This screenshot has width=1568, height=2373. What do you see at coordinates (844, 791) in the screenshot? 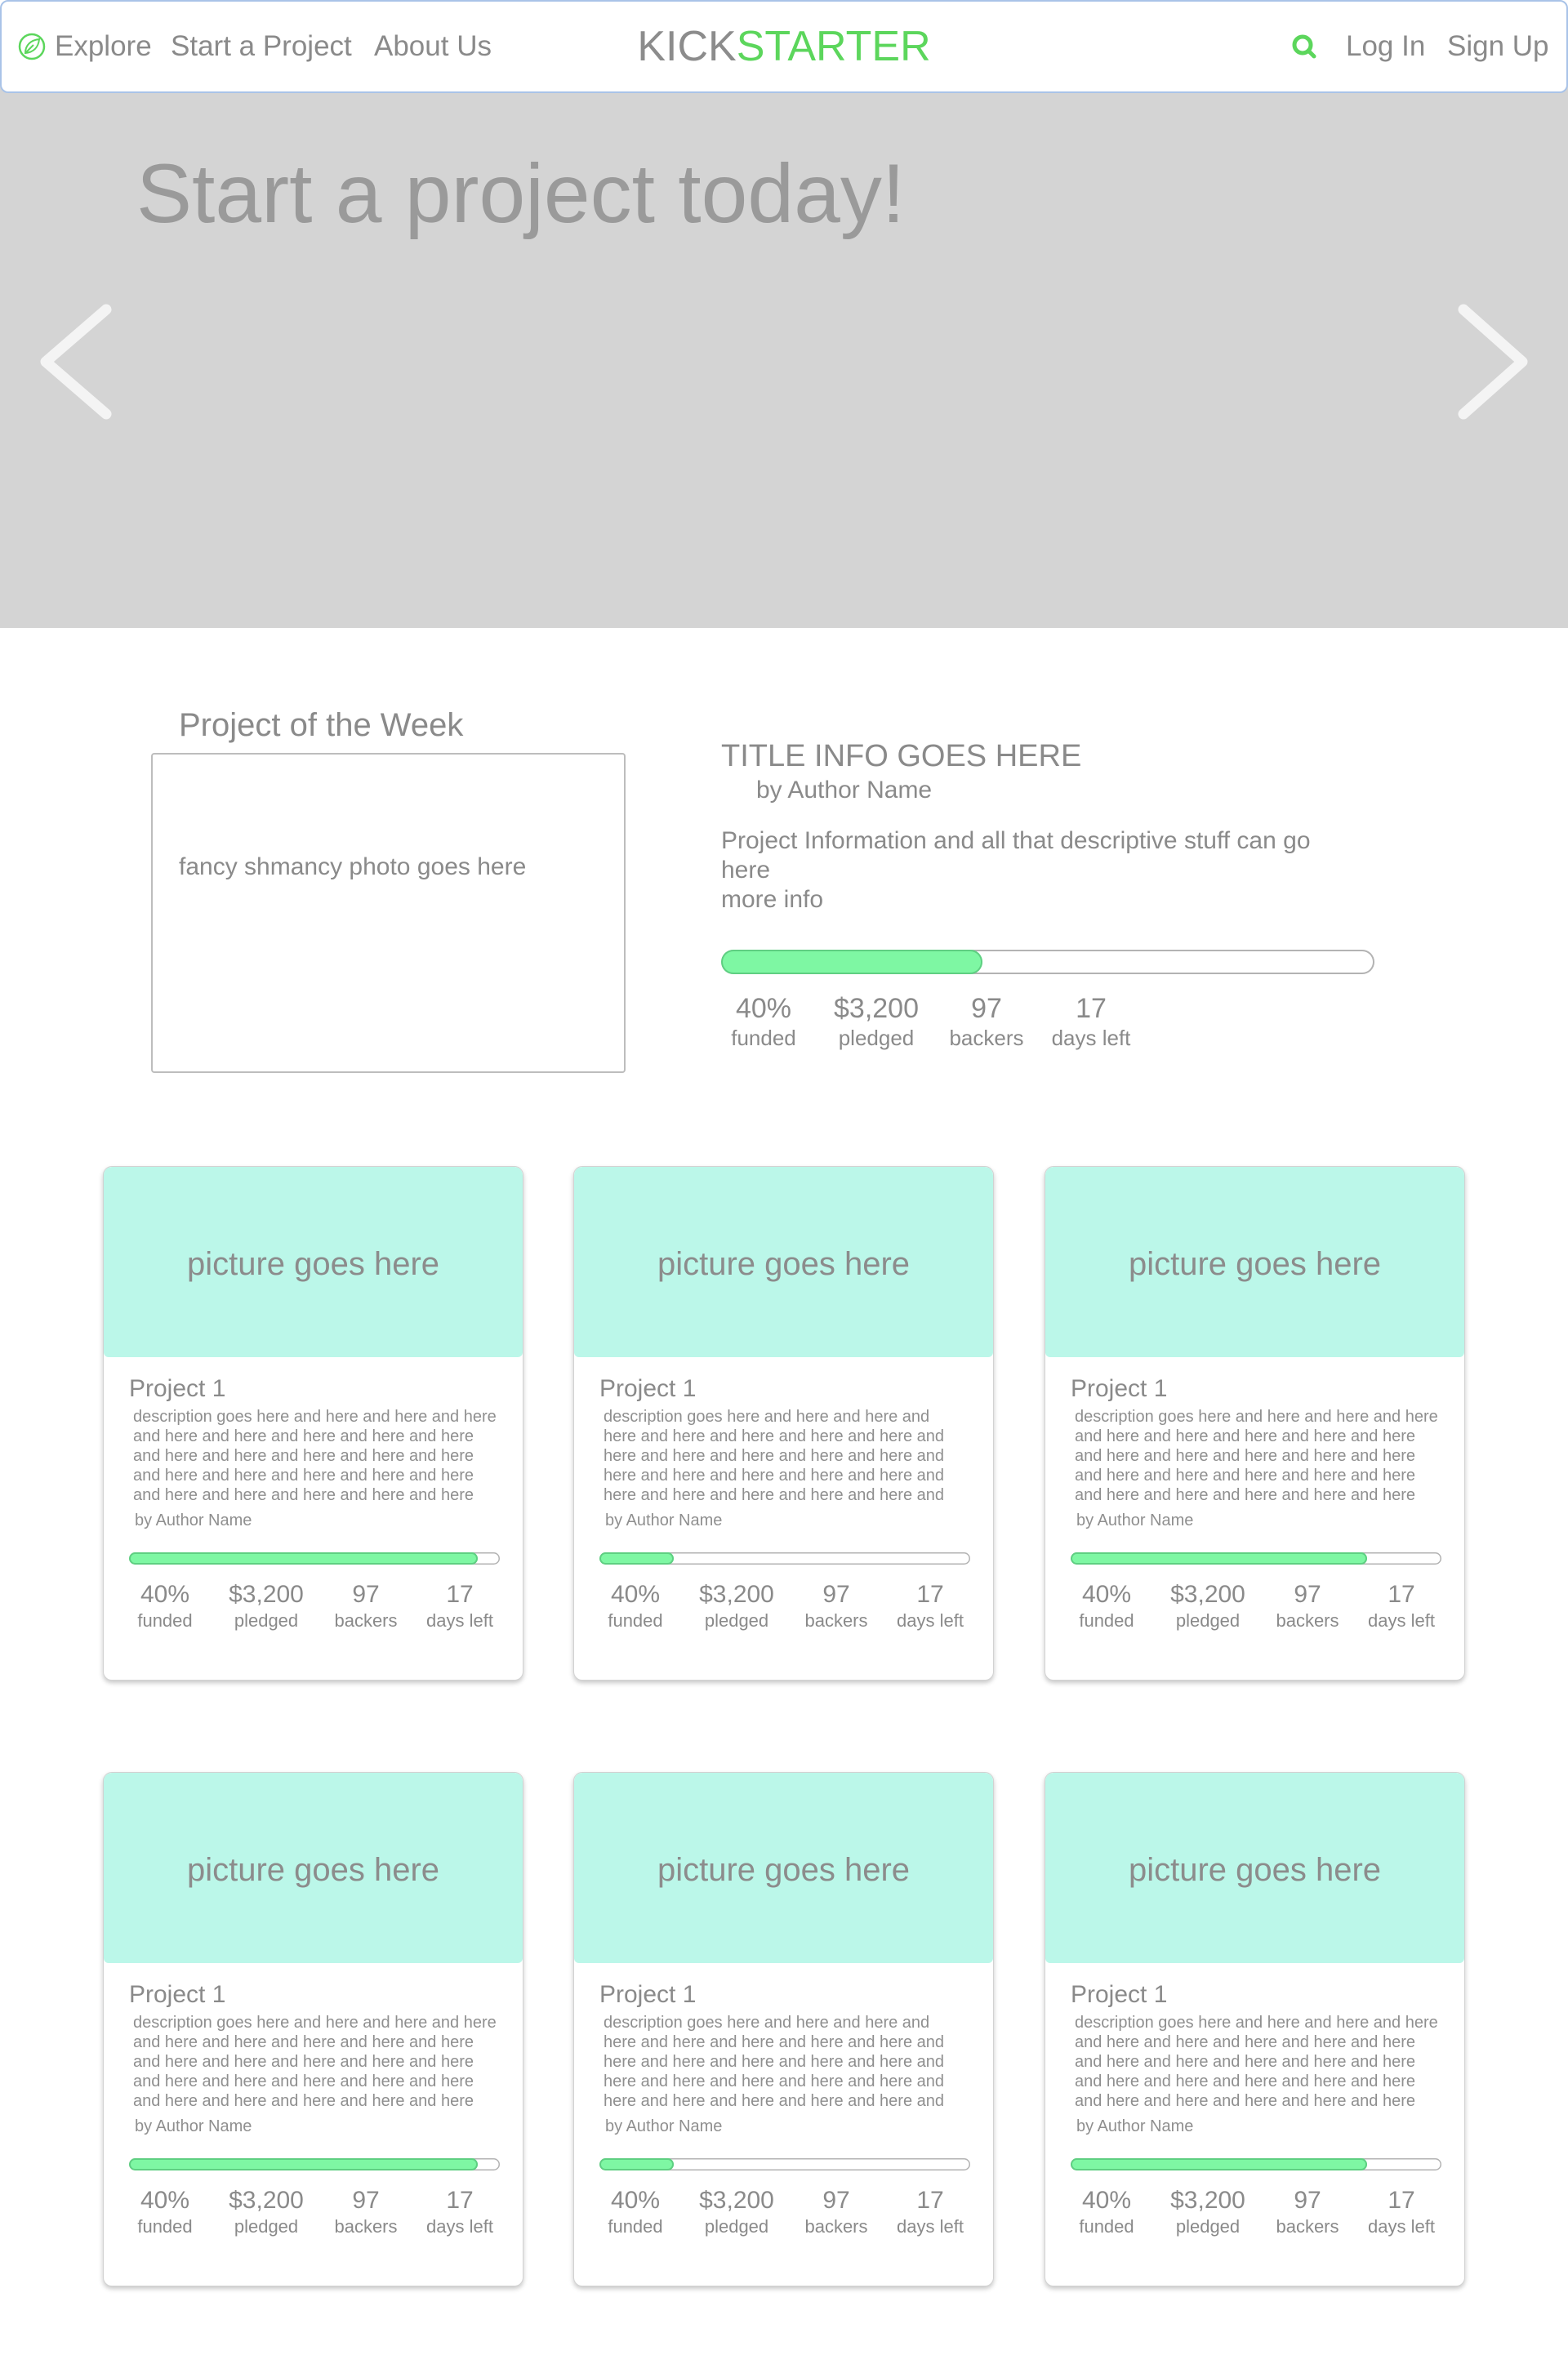
I see `featured-project-author: by Author Name` at bounding box center [844, 791].